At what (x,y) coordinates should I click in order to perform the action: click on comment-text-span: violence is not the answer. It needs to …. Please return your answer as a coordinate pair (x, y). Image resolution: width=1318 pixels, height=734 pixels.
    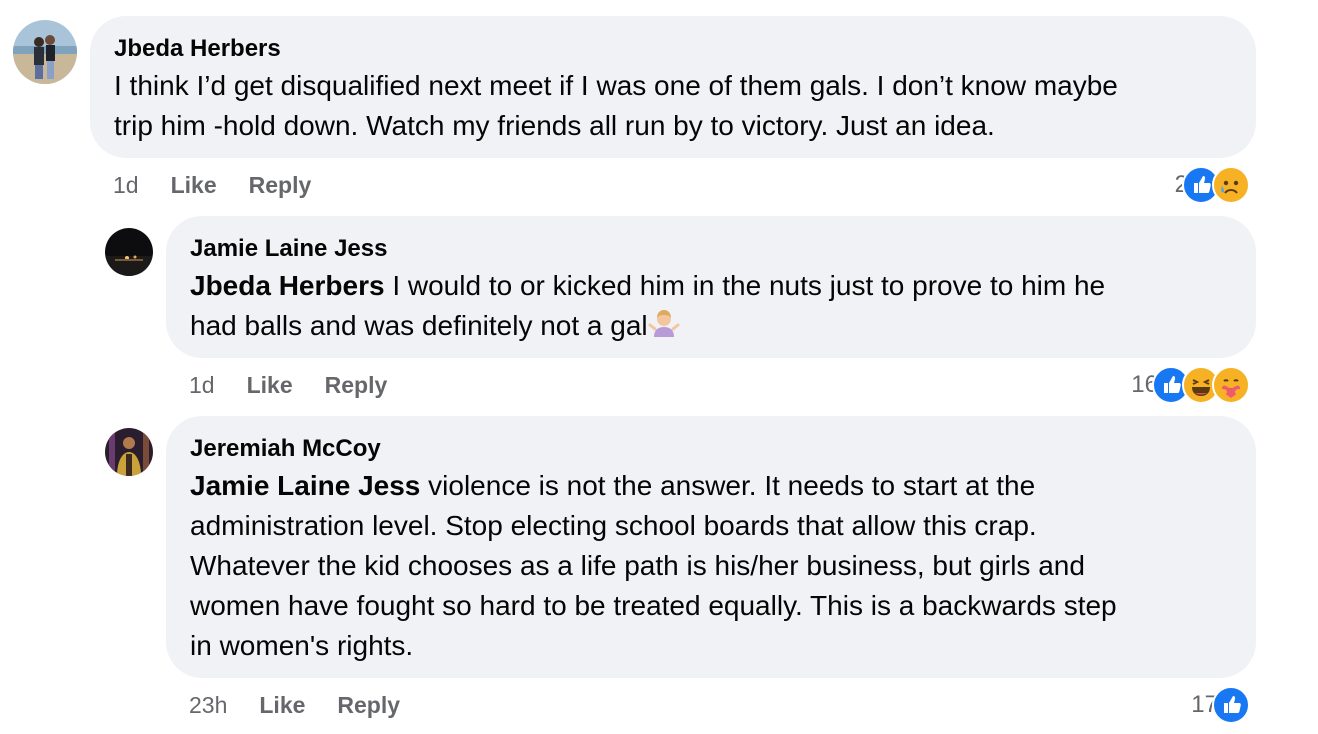
    Looking at the image, I should click on (728, 485).